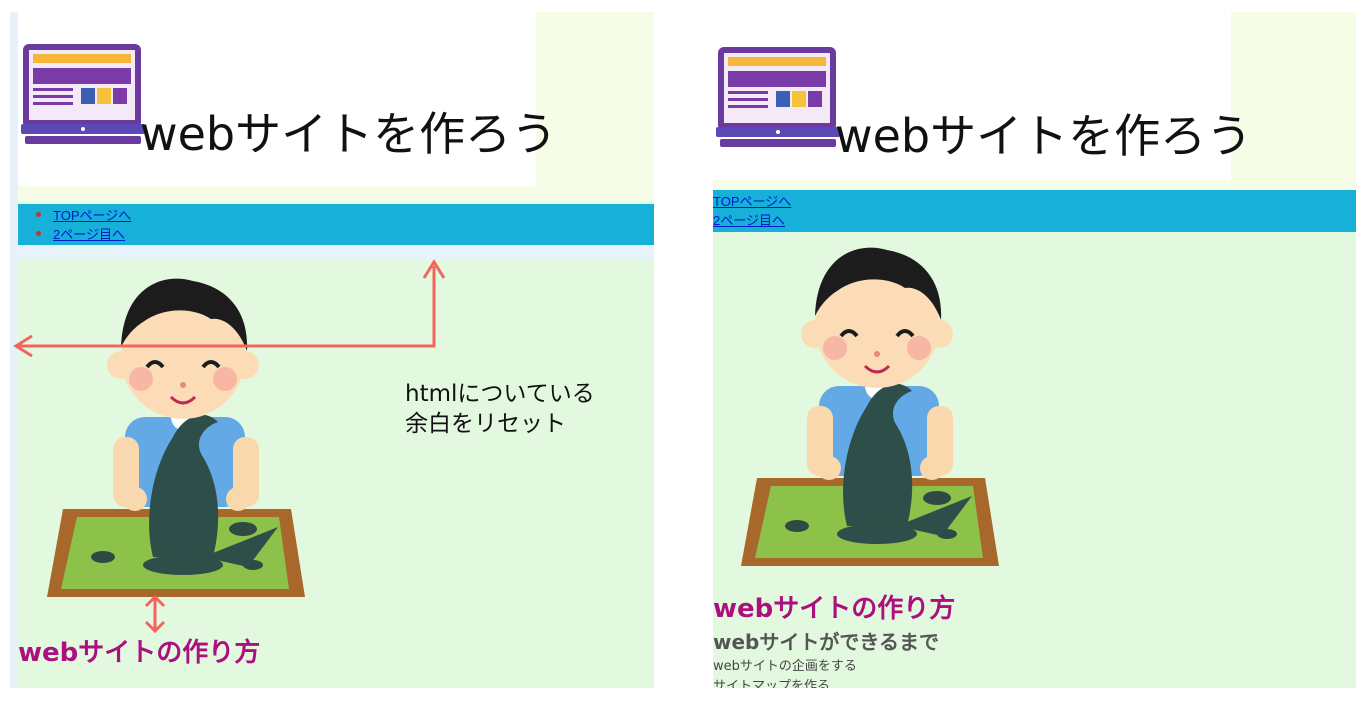  I want to click on reset-margin-arrows, so click(229, 308).